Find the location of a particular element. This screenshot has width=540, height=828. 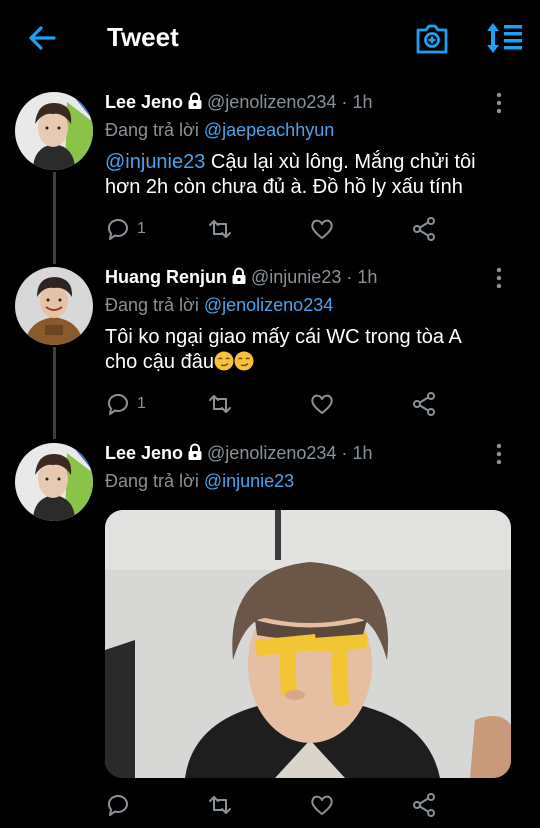

camera-icon is located at coordinates (432, 38).